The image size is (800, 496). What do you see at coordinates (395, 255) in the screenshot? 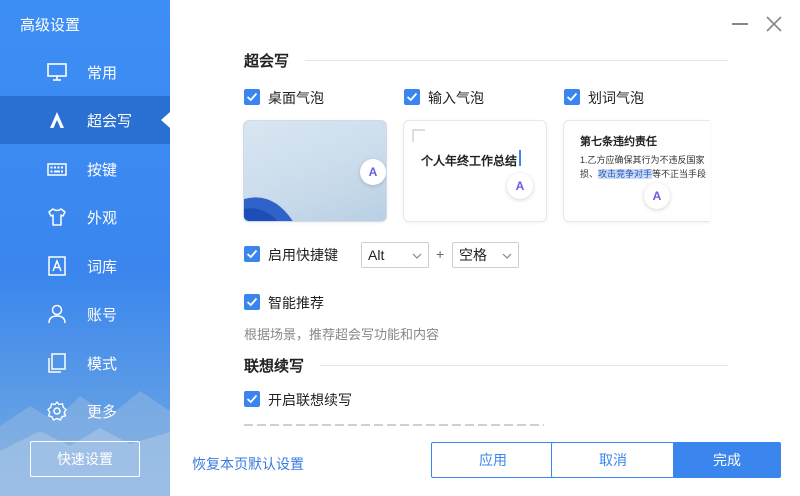
I see `modifier-key-select: Alt` at bounding box center [395, 255].